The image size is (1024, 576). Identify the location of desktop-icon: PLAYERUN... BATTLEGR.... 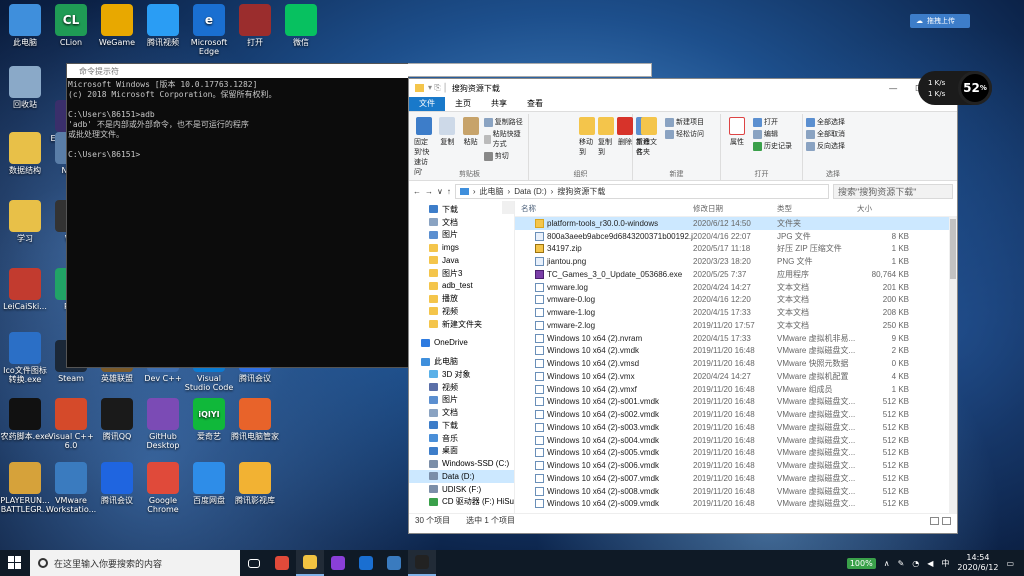
(25, 488).